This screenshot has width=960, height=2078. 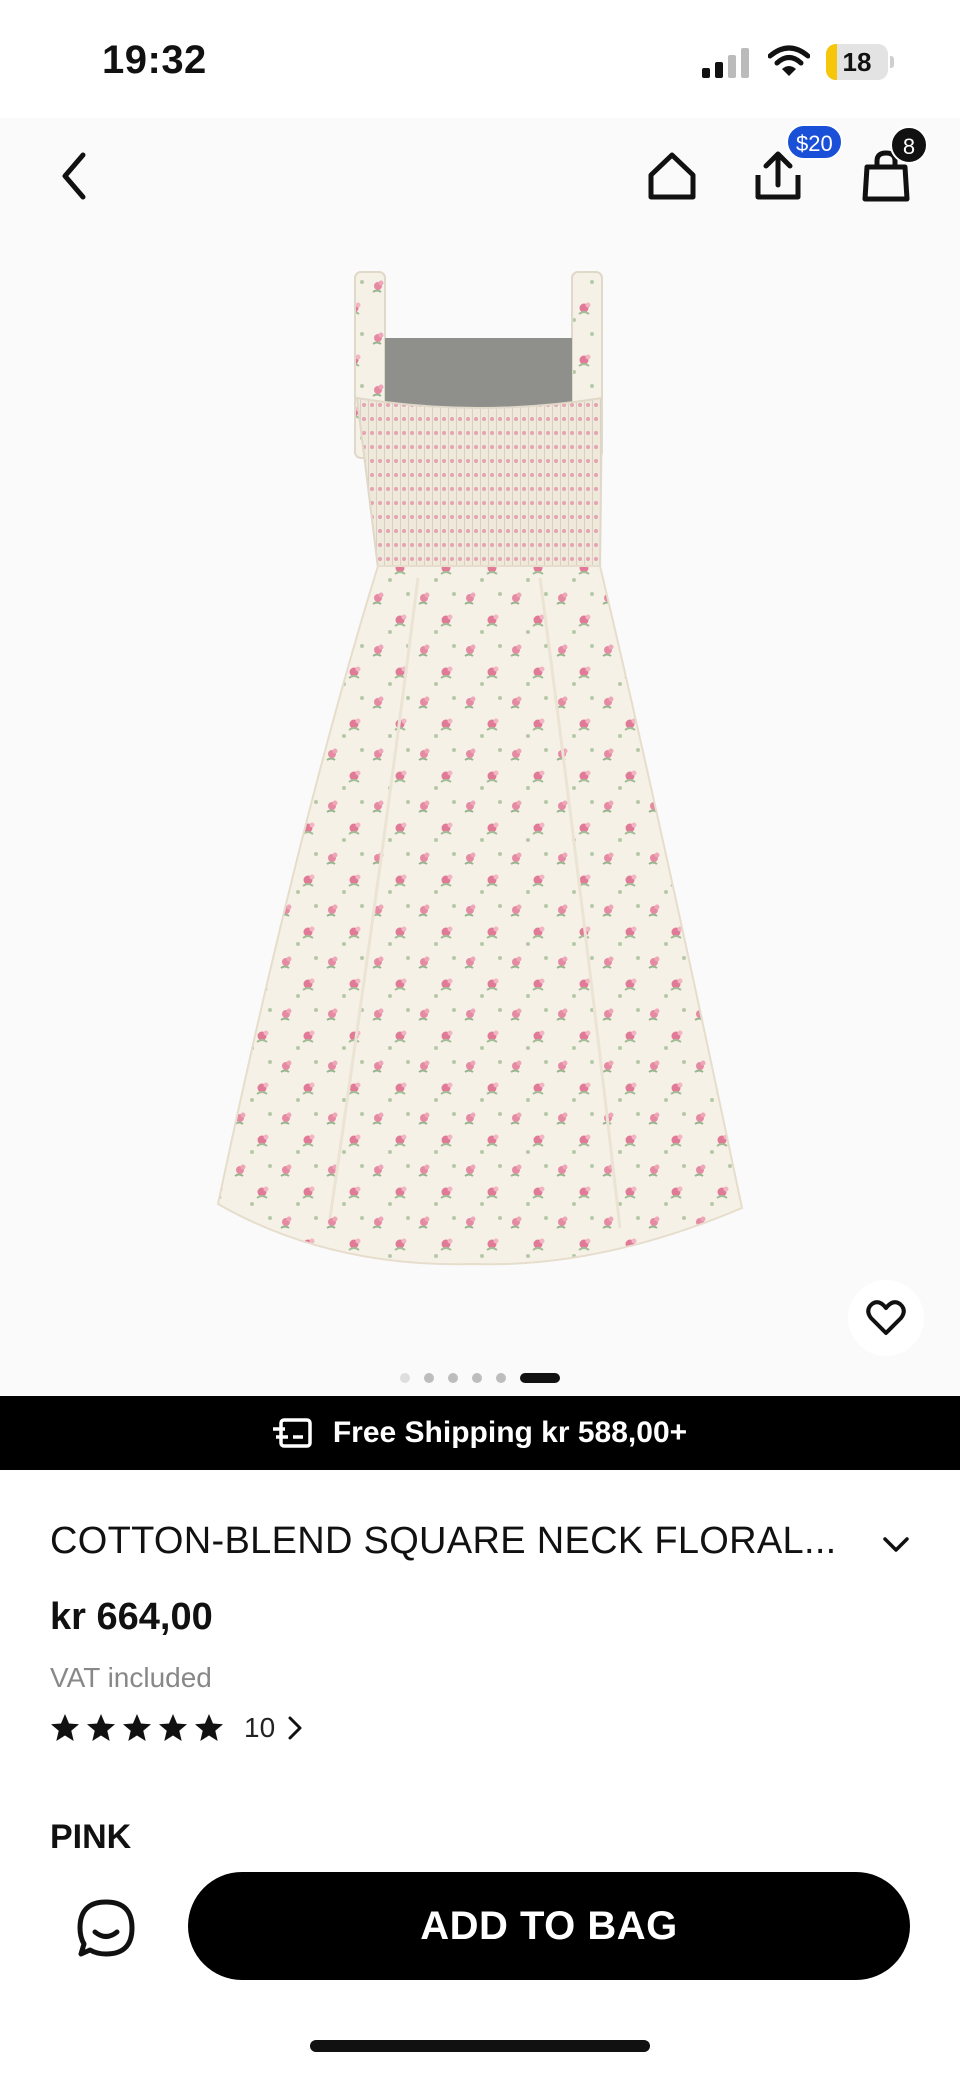 I want to click on status-bar: 19:32 18, so click(x=480, y=59).